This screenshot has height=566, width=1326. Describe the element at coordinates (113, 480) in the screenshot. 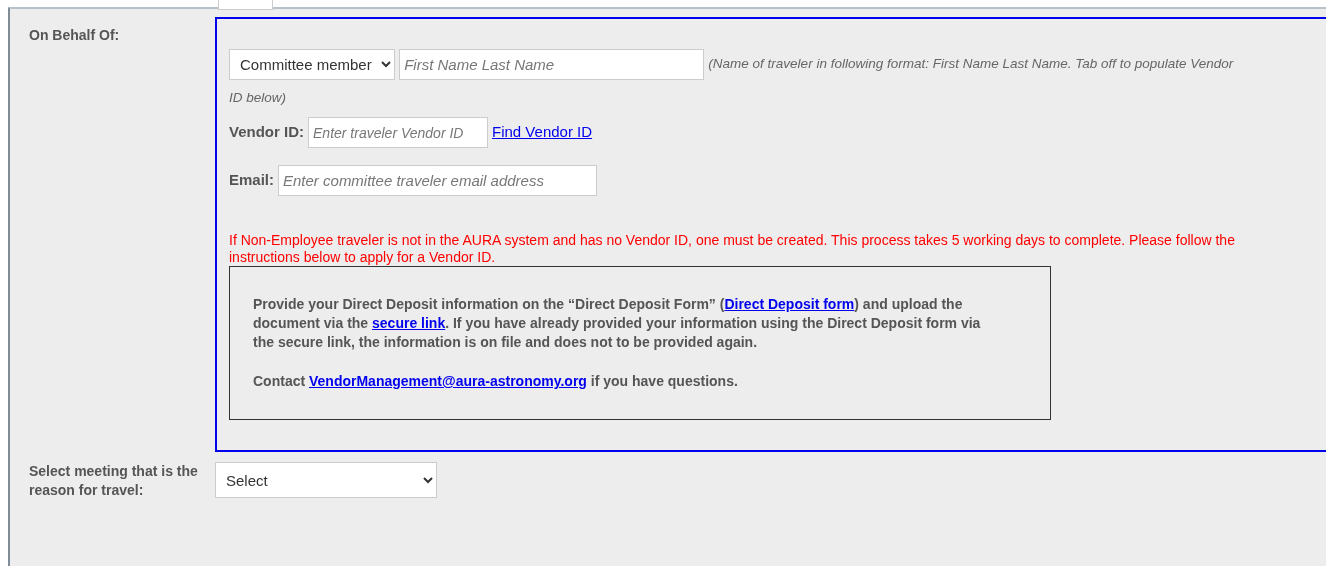

I see `field-label: Select meeting that is the reason for travel:` at that location.